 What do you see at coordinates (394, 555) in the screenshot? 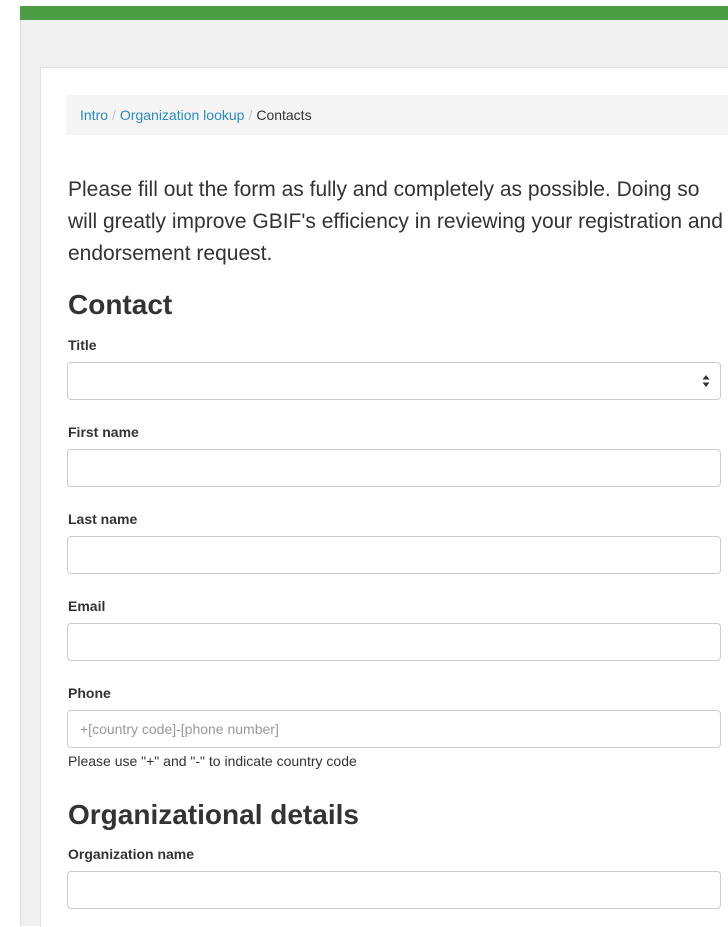
I see `last-name-input` at bounding box center [394, 555].